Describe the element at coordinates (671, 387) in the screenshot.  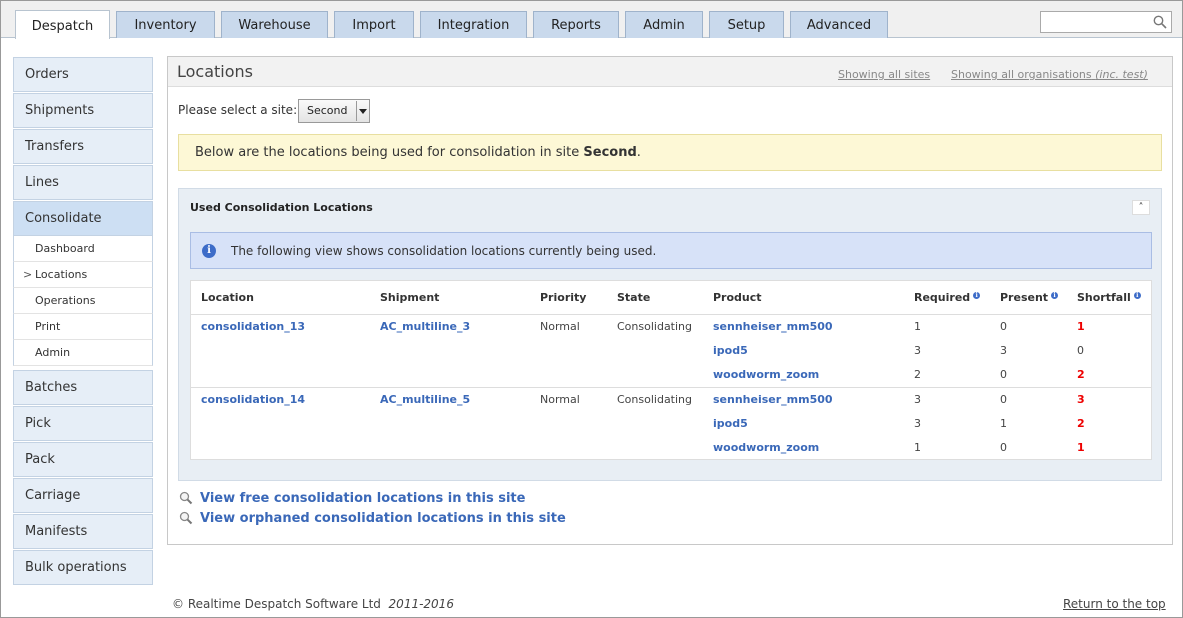
I see `row-divider` at that location.